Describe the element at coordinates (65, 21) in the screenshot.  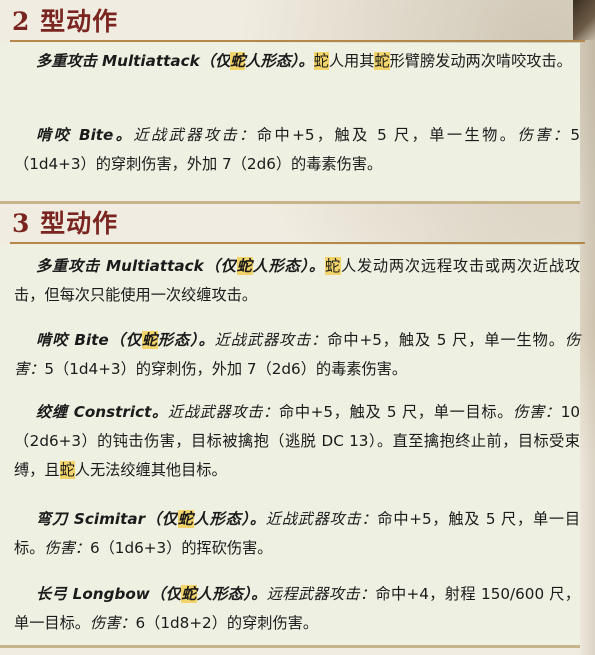
I see `section-title-type2-actions: 2 型动作` at that location.